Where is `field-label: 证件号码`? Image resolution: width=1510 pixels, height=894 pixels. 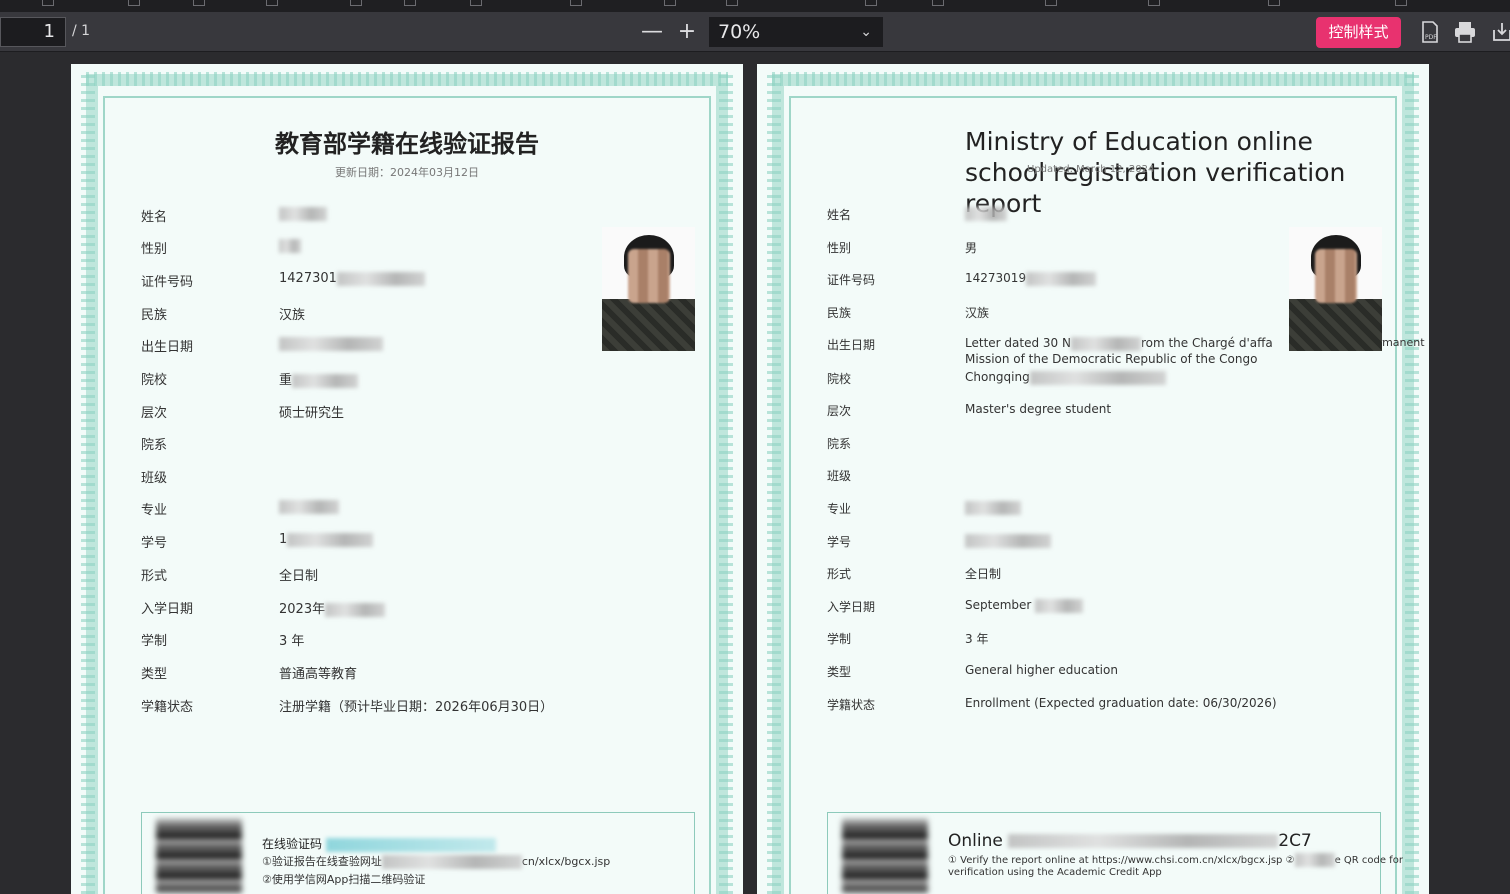
field-label: 证件号码 is located at coordinates (851, 280).